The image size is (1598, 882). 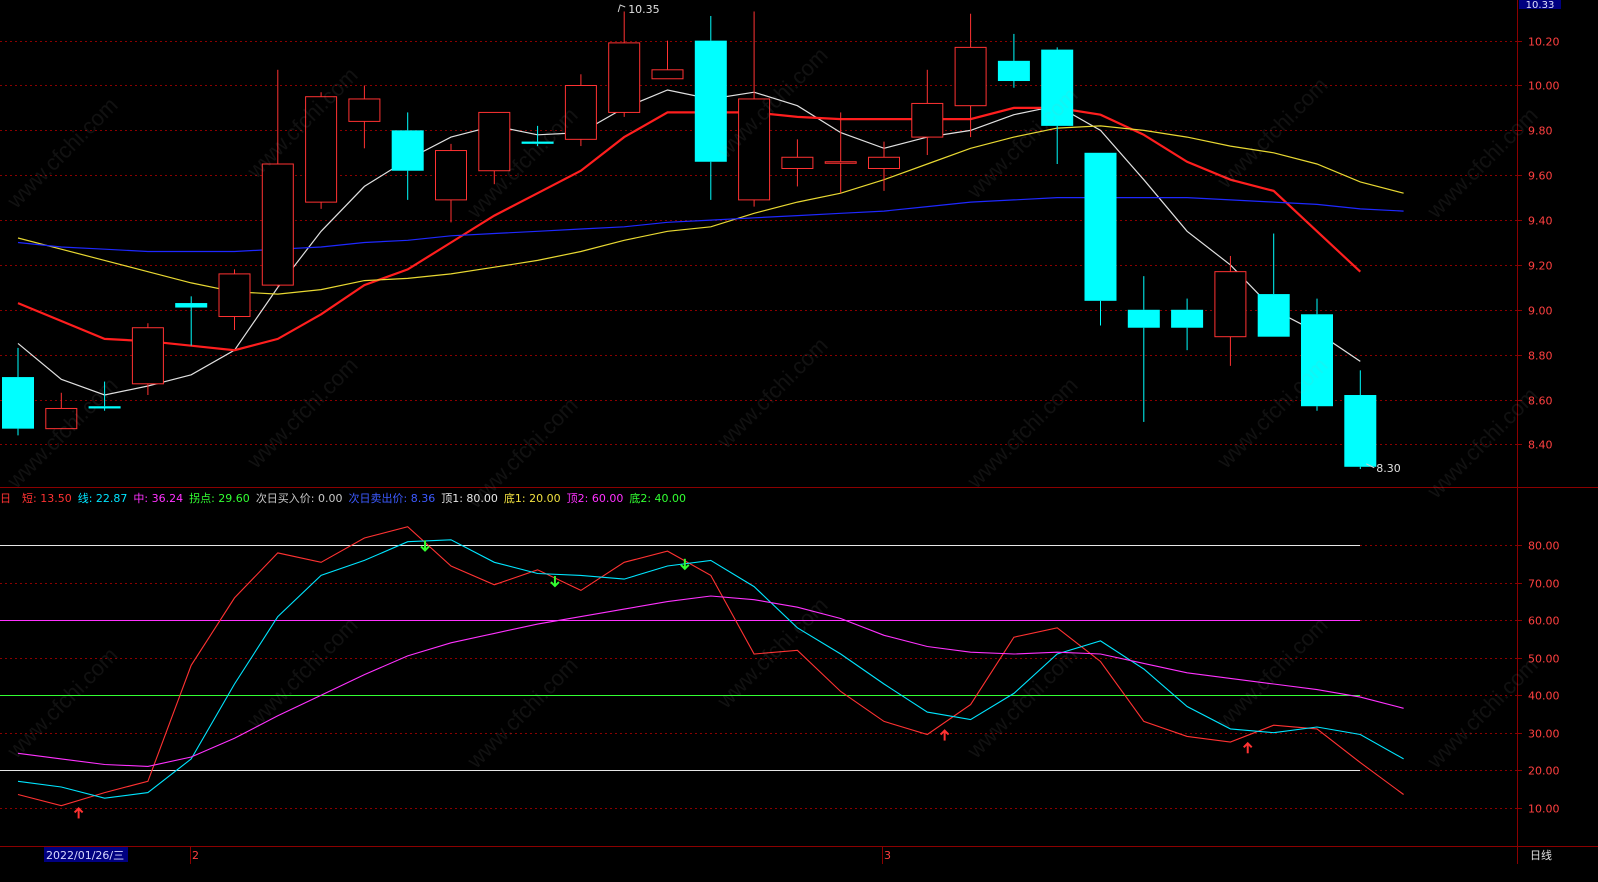 I want to click on price-tick-label: 9.60, so click(x=1540, y=176).